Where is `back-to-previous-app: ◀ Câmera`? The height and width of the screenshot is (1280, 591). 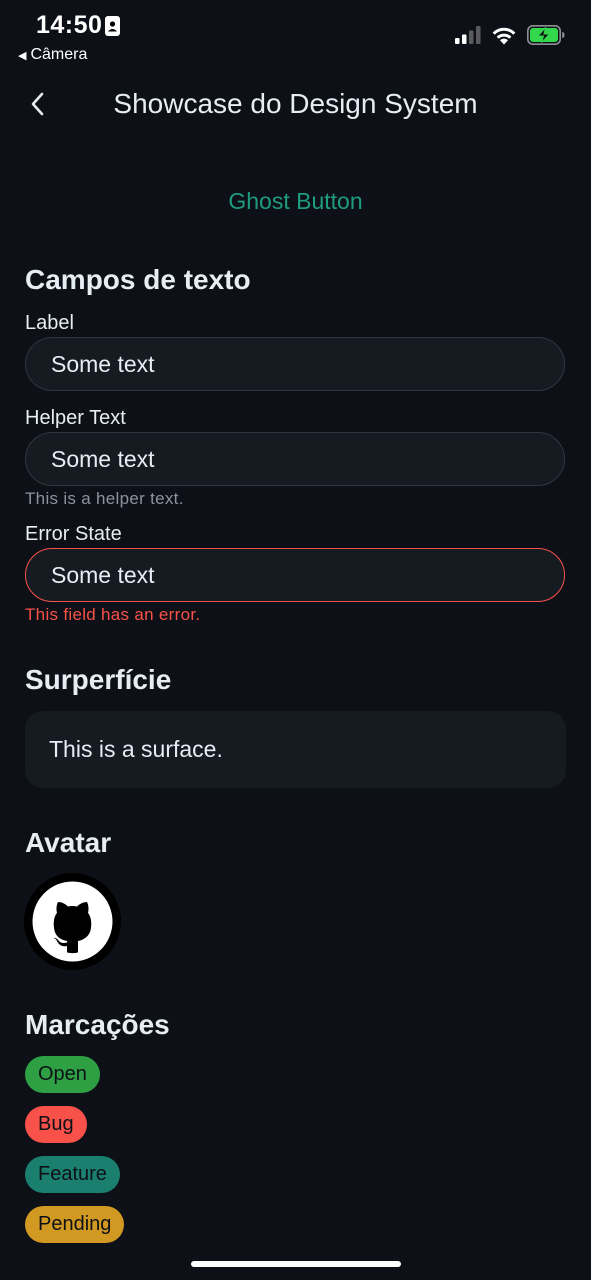 back-to-previous-app: ◀ Câmera is located at coordinates (52, 55).